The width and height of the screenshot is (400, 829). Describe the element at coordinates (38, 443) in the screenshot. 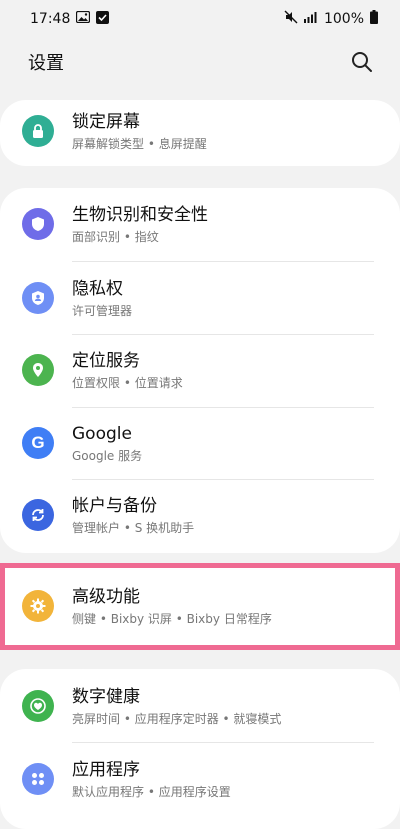

I see `google-icon: G` at that location.